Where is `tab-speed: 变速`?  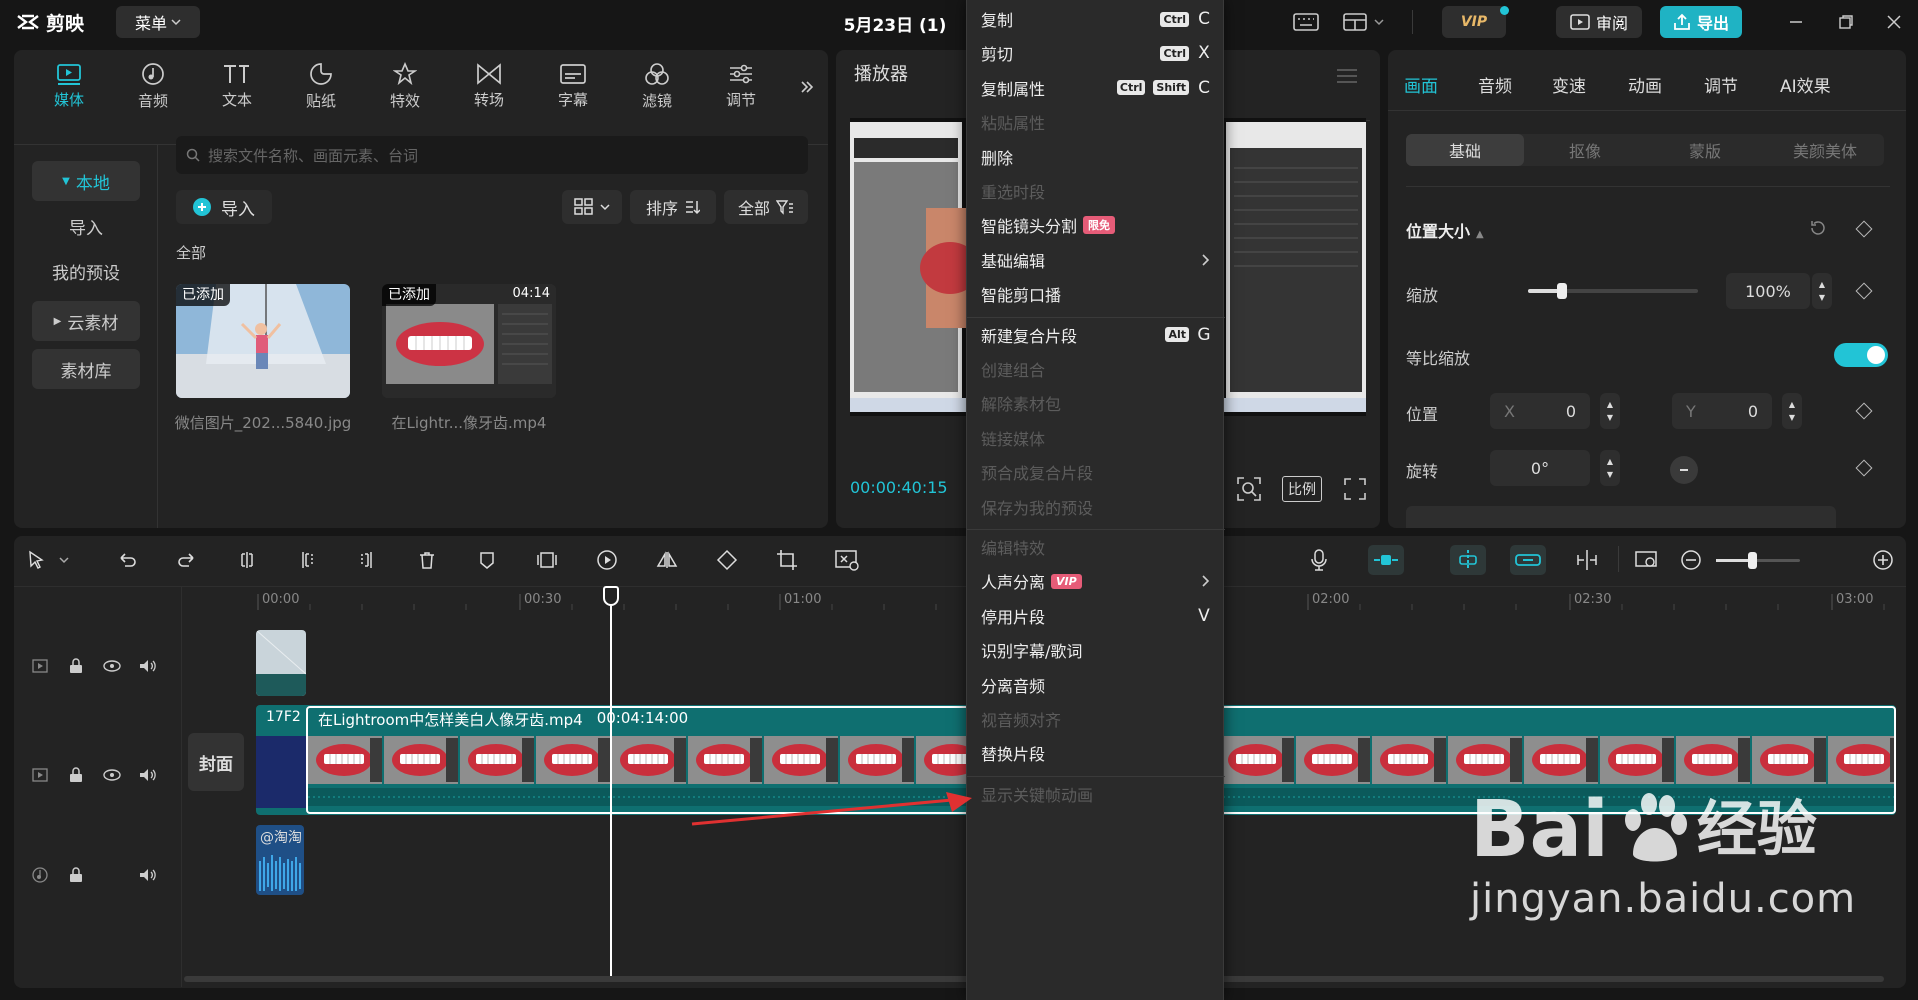
tab-speed: 变速 is located at coordinates (1569, 84).